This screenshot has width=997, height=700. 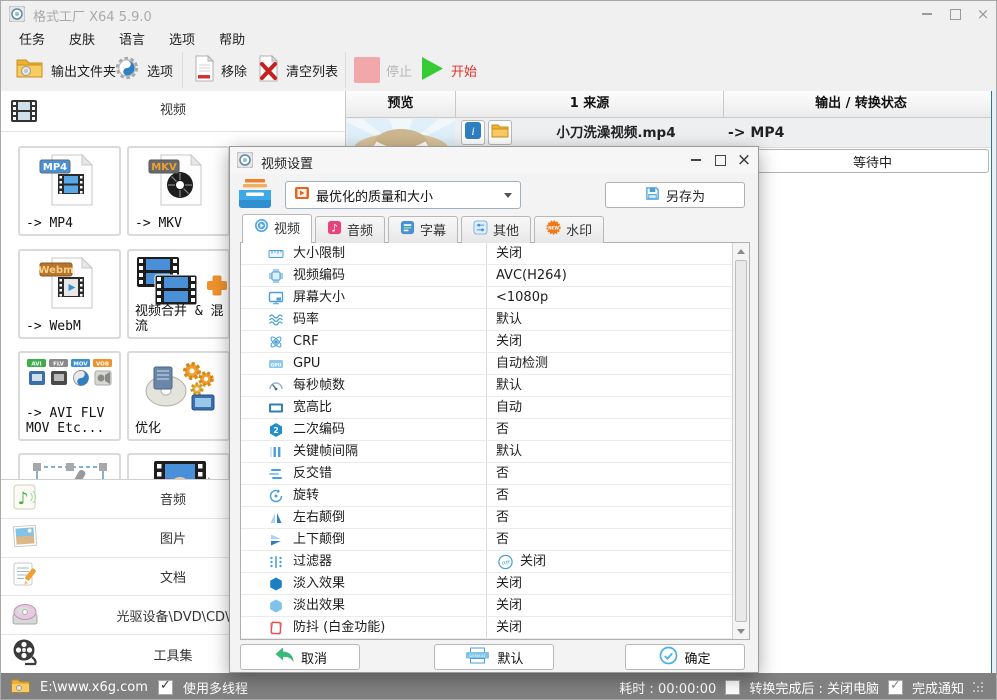 I want to click on dialog-minimize-button, so click(x=696, y=160).